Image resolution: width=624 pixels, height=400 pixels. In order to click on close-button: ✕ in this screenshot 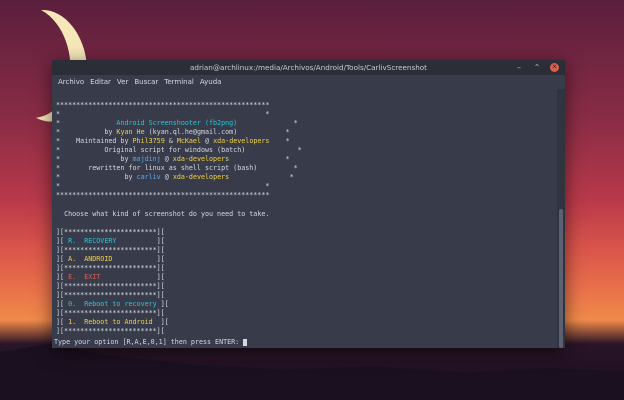, I will do `click(554, 67)`.